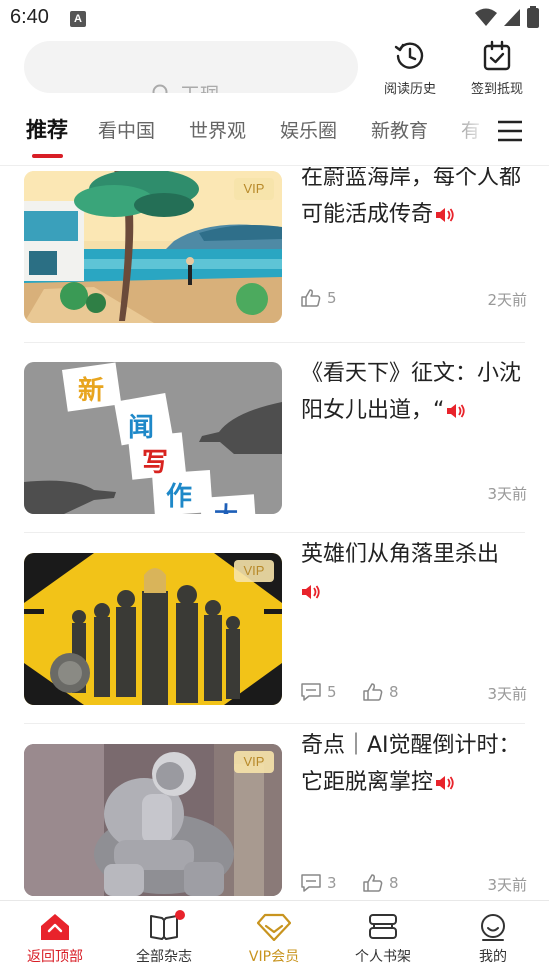 Image resolution: width=549 pixels, height=977 pixels. Describe the element at coordinates (274, 927) in the screenshot. I see `vip-diamond-icon` at that location.